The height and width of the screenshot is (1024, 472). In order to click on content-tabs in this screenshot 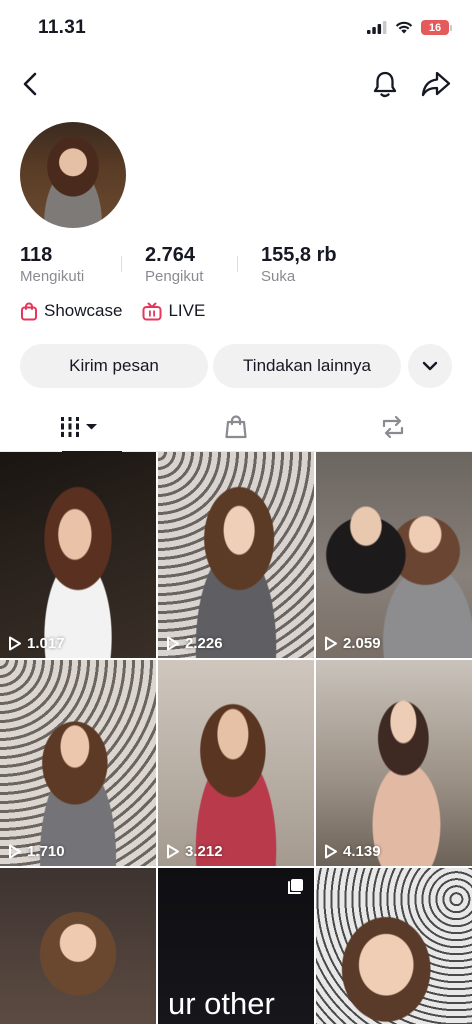, I will do `click(236, 427)`.